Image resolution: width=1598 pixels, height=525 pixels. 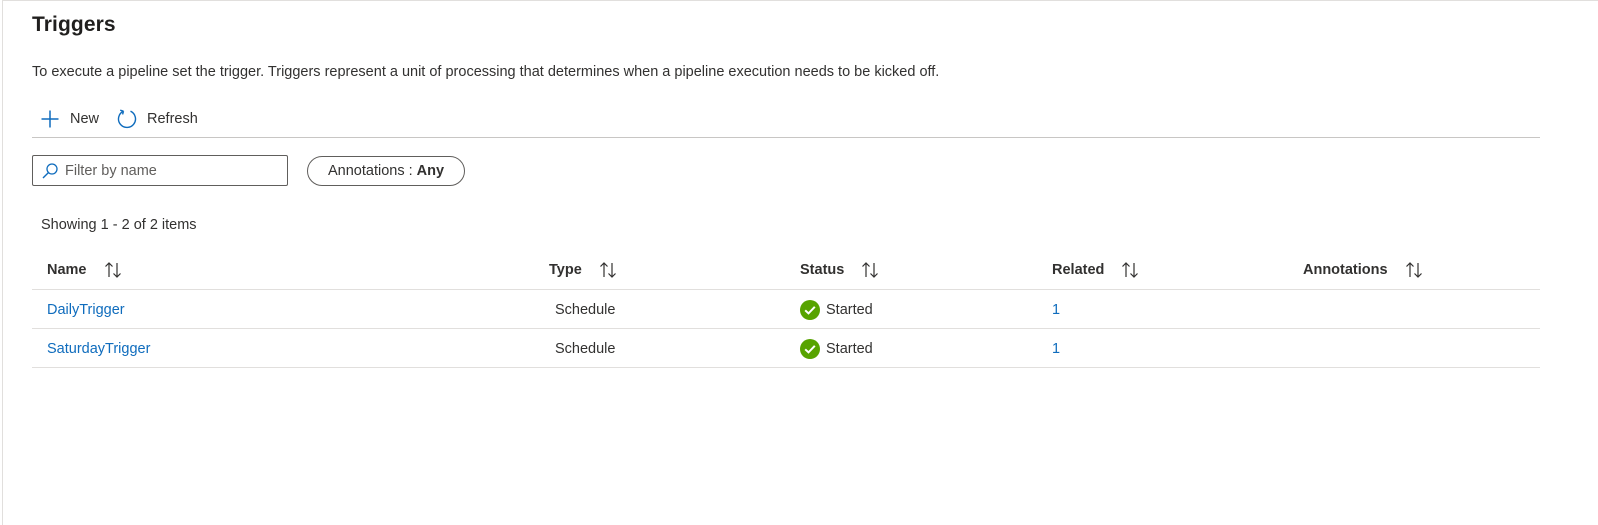 I want to click on filter-by-name-input, so click(x=172, y=170).